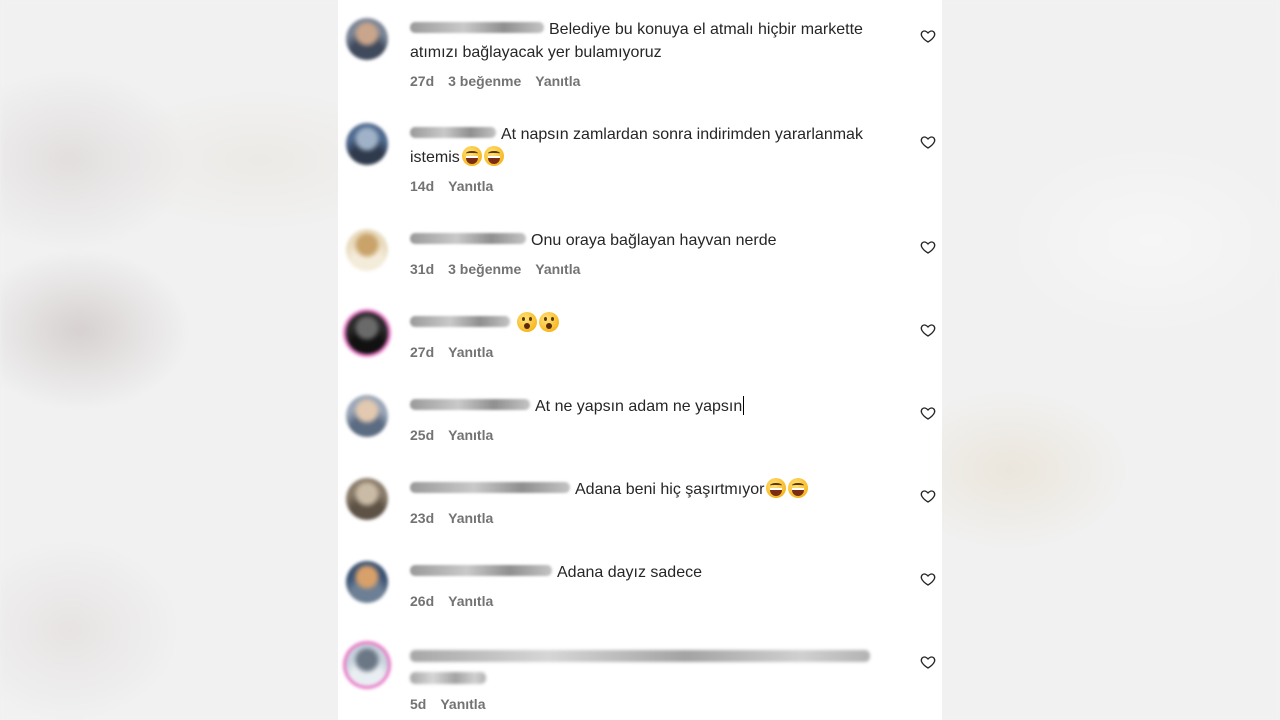 Image resolution: width=1280 pixels, height=720 pixels. I want to click on comment-body: At ne yapsın adam ne yapsın 25d Yanıtla, so click(655, 420).